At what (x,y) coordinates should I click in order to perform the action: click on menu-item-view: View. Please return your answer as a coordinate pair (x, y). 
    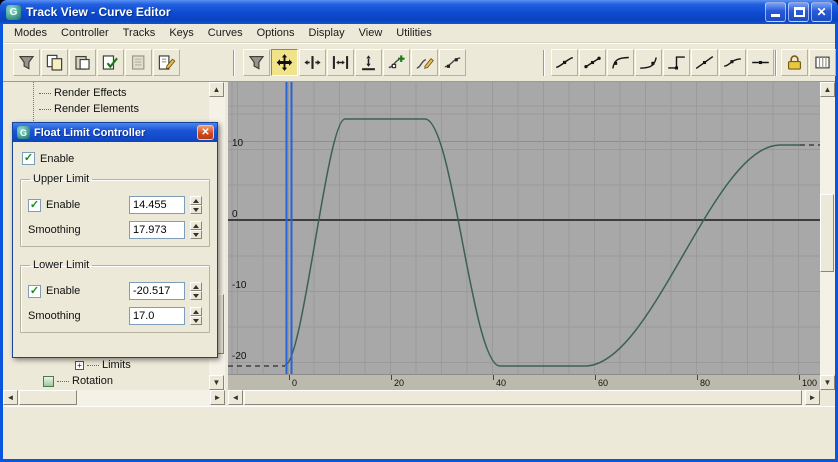
    Looking at the image, I should click on (371, 33).